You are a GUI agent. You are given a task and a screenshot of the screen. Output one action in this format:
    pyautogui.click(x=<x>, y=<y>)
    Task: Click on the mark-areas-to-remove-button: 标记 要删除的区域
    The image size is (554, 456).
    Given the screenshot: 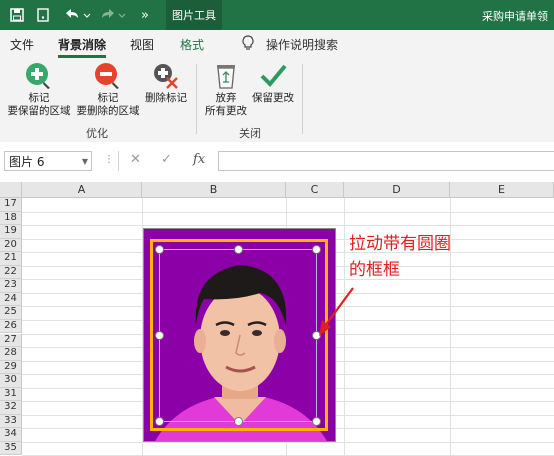 What is the action you would take?
    pyautogui.click(x=108, y=89)
    